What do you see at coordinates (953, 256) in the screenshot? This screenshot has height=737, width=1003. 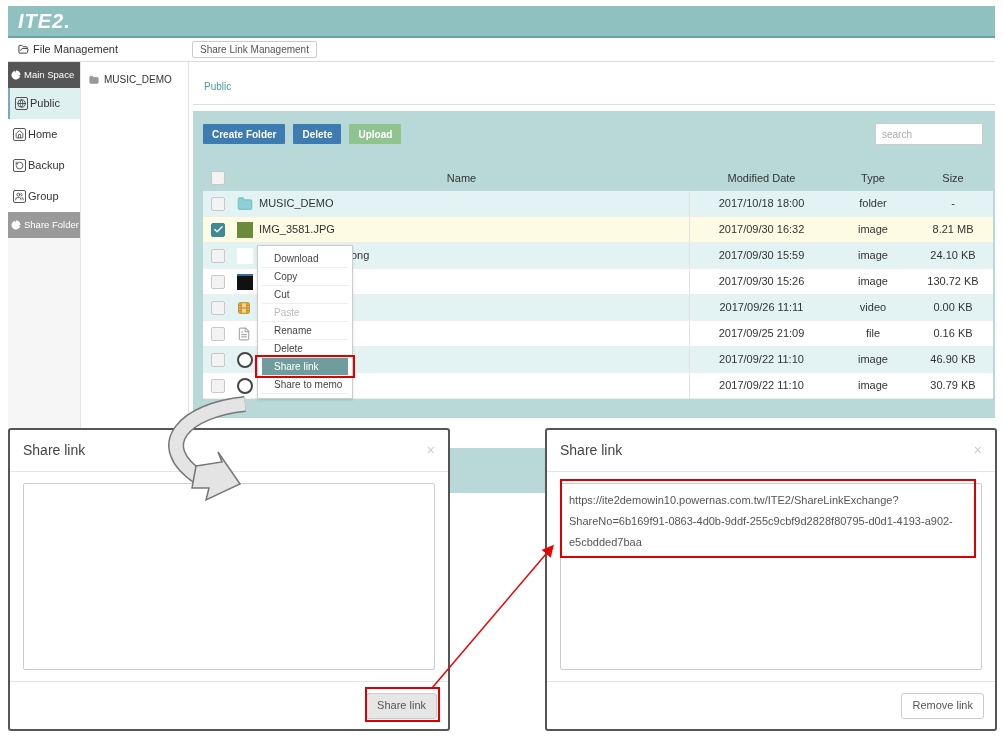 I see `size-cell-text: 24.10 KB` at bounding box center [953, 256].